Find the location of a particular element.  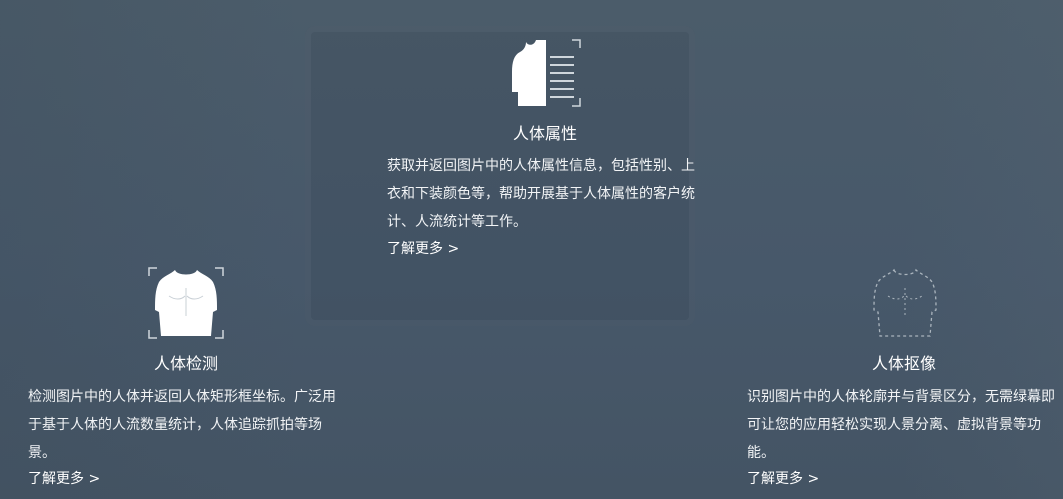

torso-attribute-icon is located at coordinates (546, 73).